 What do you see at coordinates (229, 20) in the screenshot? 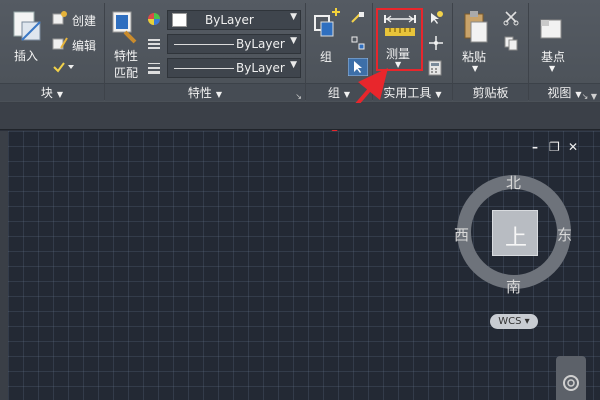
I see `color-value: ByLayer` at bounding box center [229, 20].